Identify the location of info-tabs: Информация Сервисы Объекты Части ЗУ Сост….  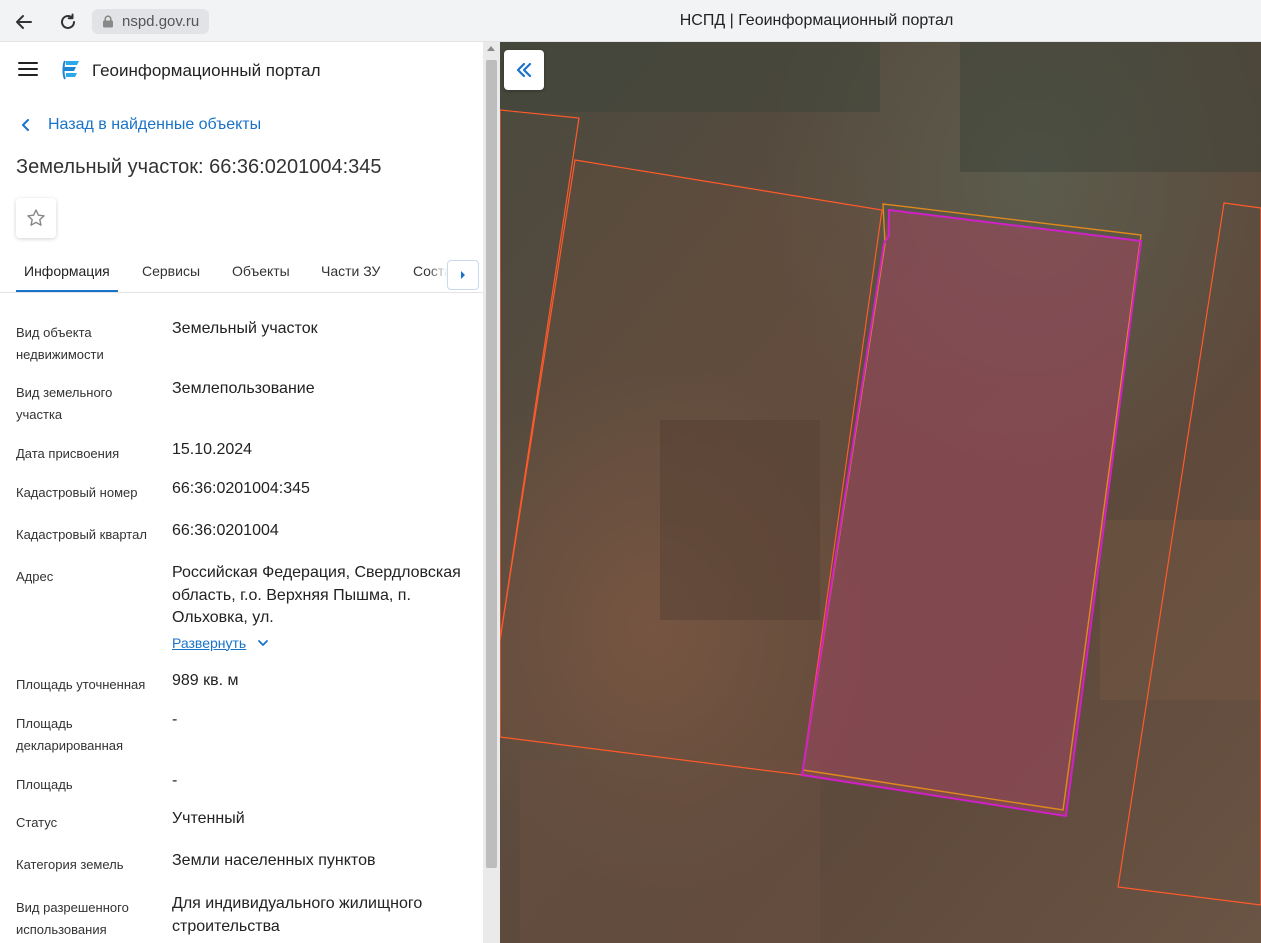
(241, 270).